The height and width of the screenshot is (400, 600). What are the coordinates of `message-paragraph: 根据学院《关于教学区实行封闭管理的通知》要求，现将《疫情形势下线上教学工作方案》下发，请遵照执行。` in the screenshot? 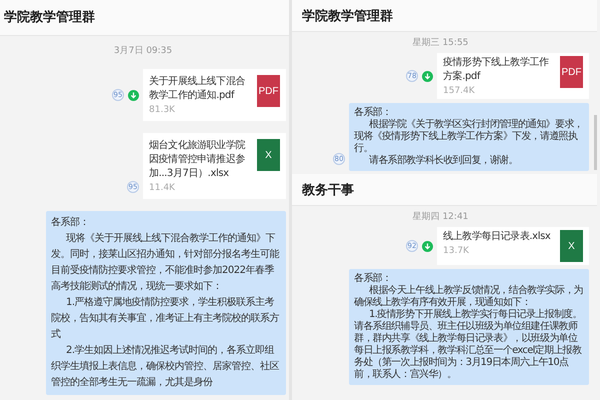 It's located at (469, 136).